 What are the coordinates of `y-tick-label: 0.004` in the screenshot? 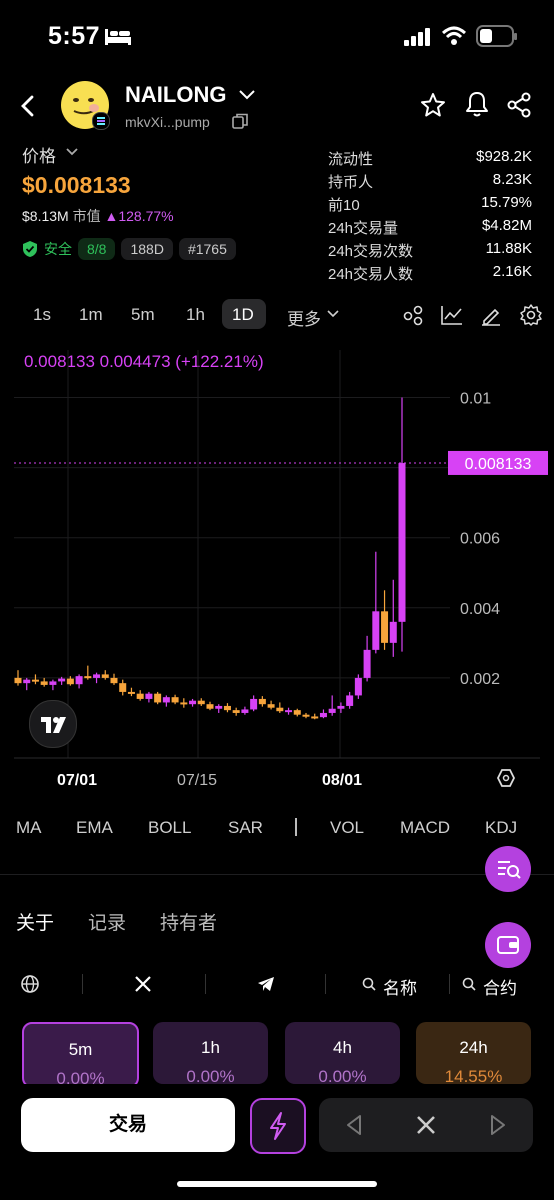 It's located at (480, 609).